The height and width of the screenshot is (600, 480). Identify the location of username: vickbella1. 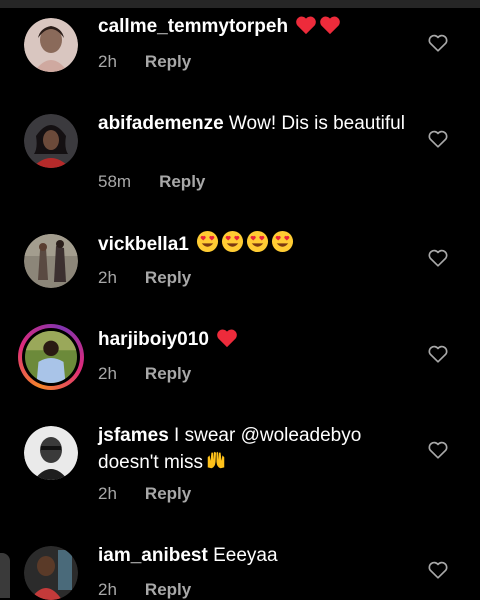
(143, 244).